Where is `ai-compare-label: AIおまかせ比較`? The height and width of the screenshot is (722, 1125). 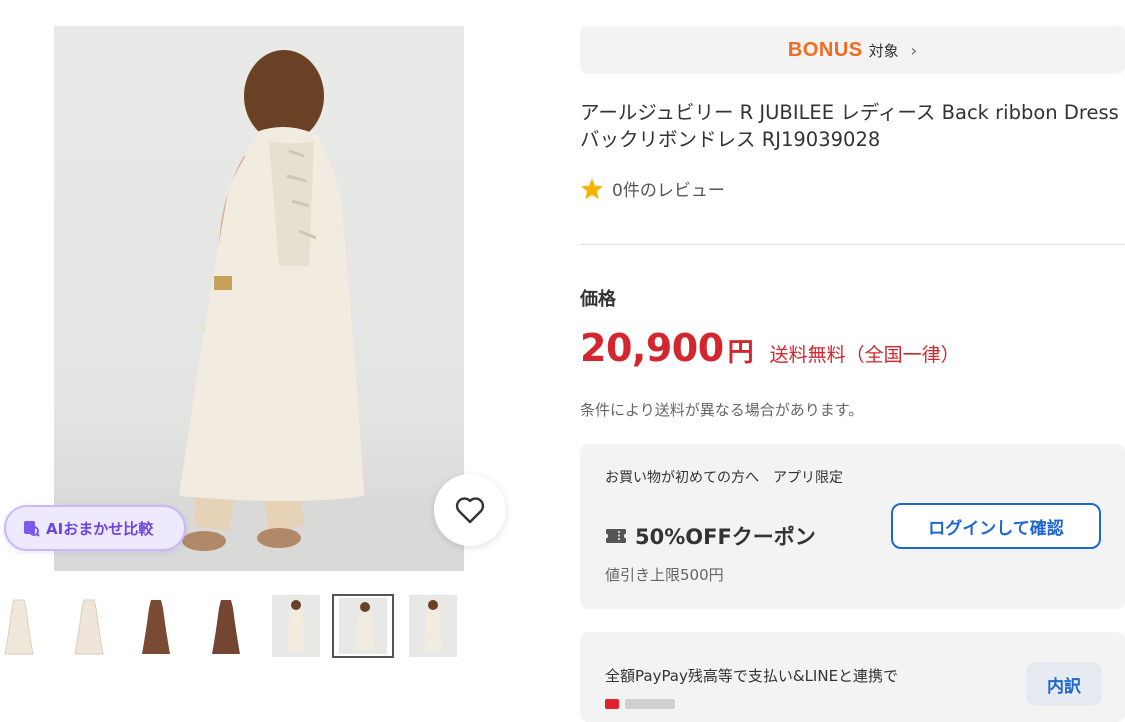
ai-compare-label: AIおまかせ比較 is located at coordinates (100, 528).